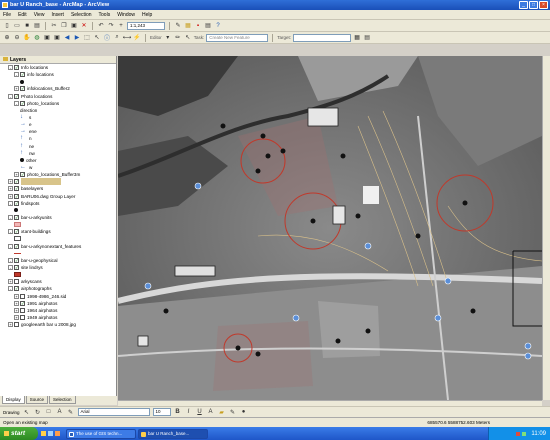 Image resolution: width=550 pixels, height=440 pixels. I want to click on identify-icon: ⓘ, so click(107, 38).